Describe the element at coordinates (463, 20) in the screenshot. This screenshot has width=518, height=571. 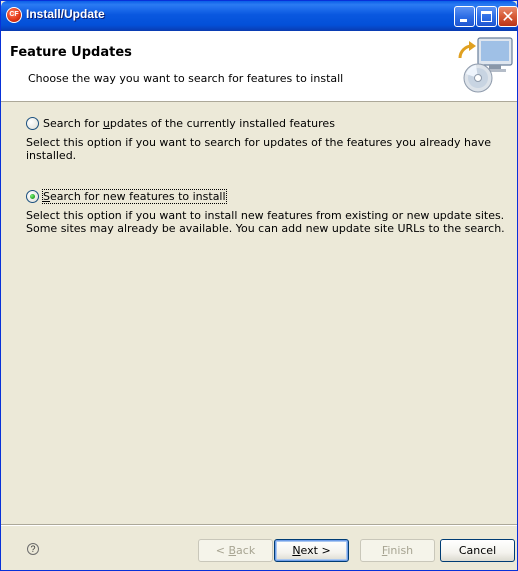
I see `minimize-icon` at that location.